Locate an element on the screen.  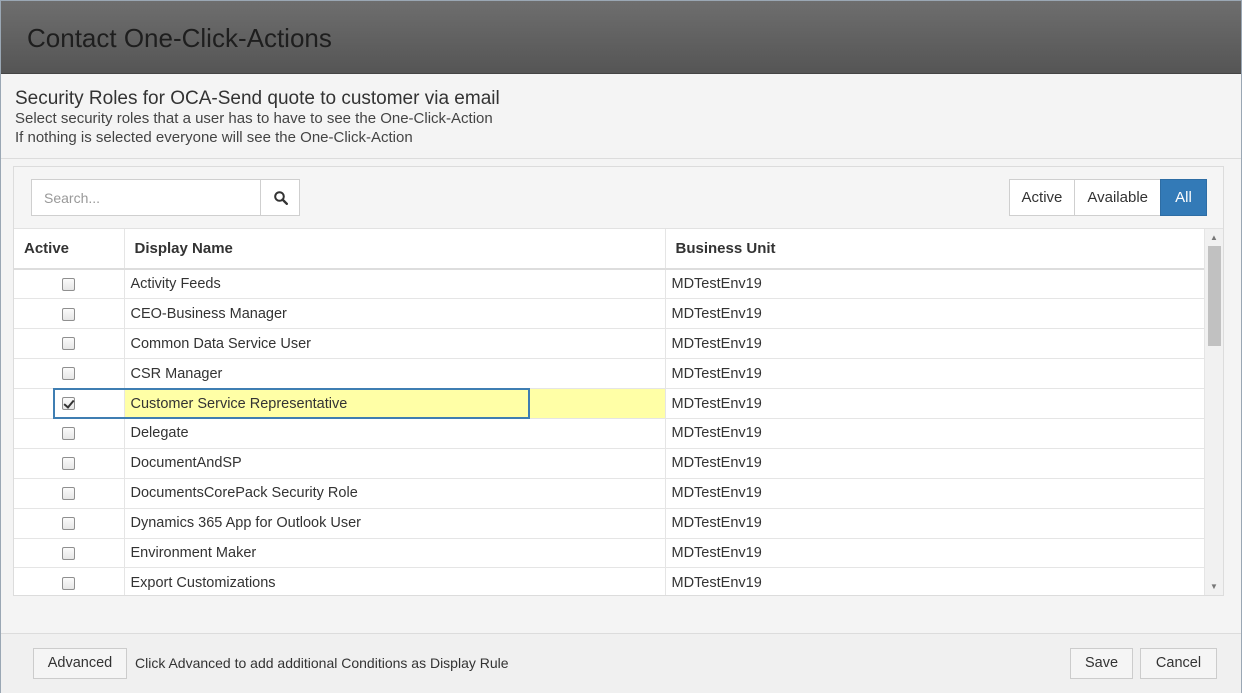
table-row: CEO-Business Manager MDTestEnv19 is located at coordinates (609, 314).